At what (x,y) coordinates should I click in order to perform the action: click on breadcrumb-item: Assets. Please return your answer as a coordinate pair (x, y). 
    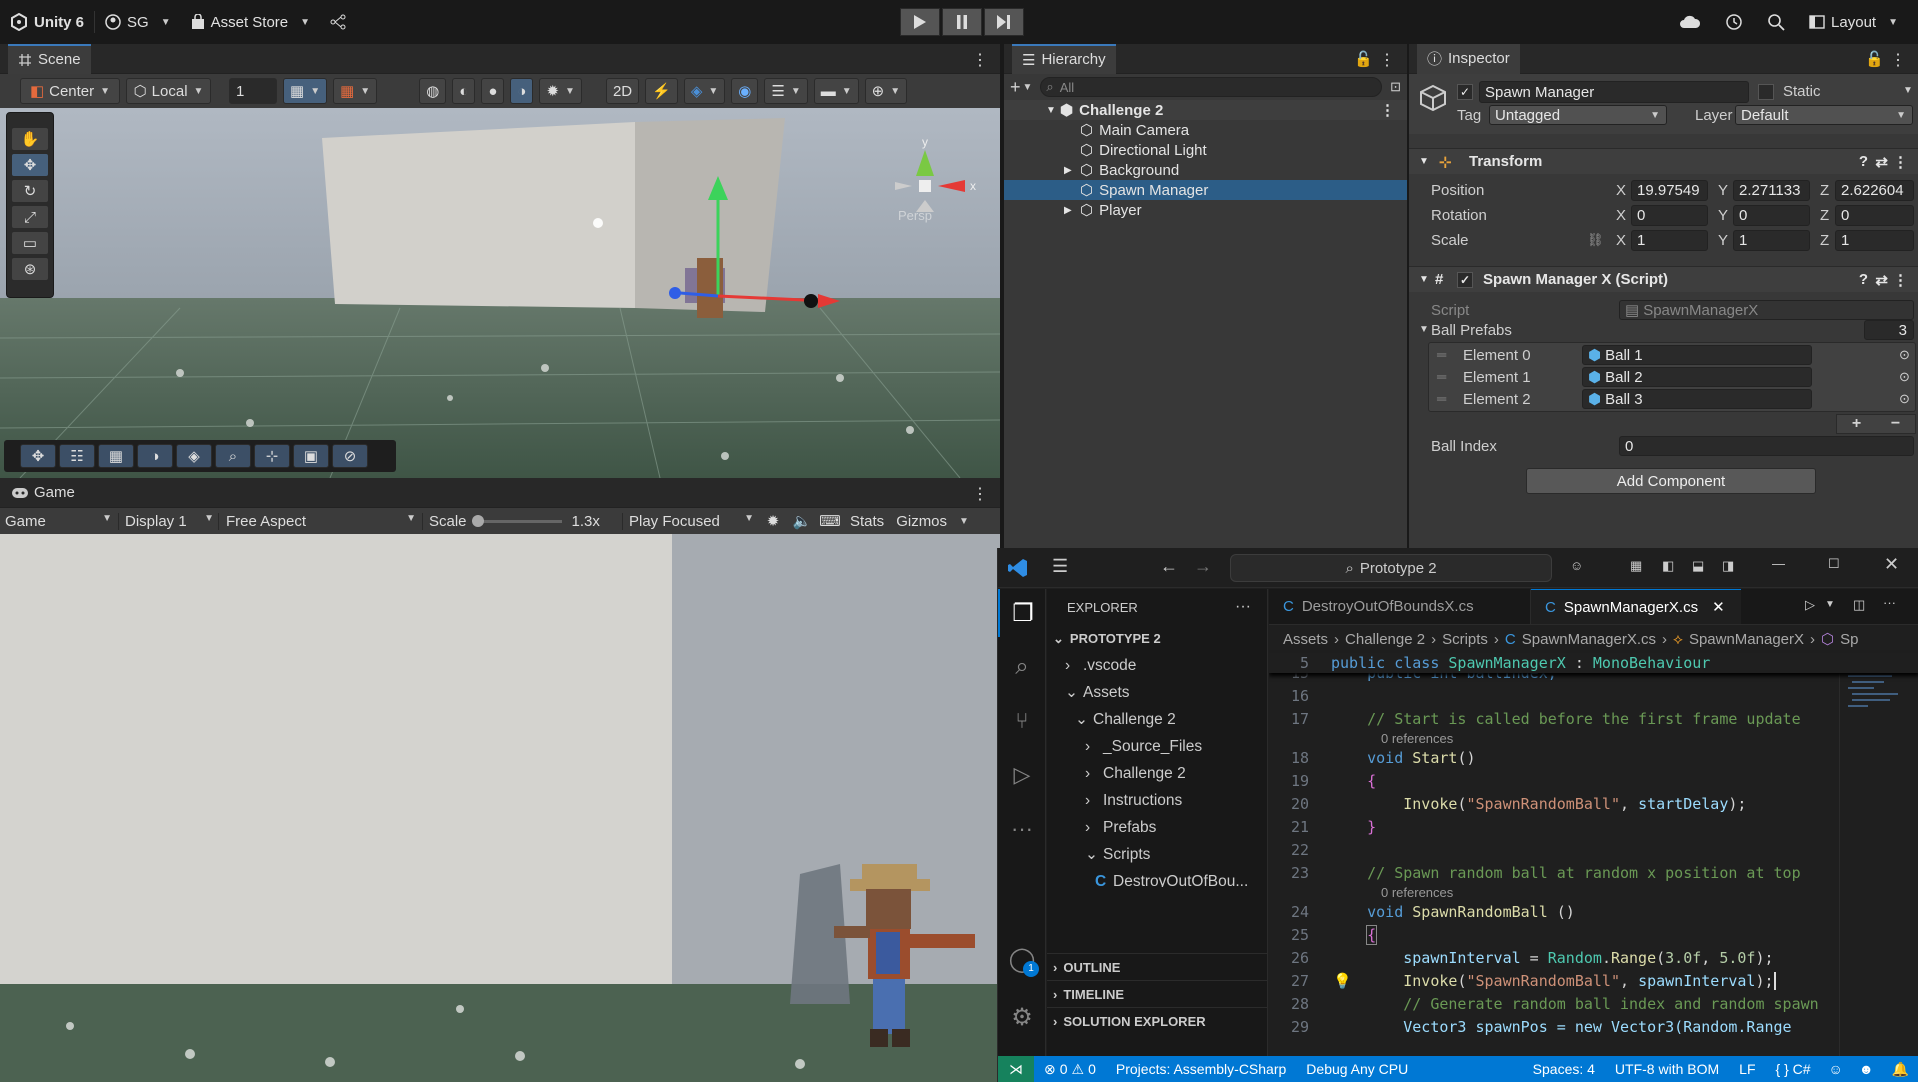
    Looking at the image, I should click on (1305, 639).